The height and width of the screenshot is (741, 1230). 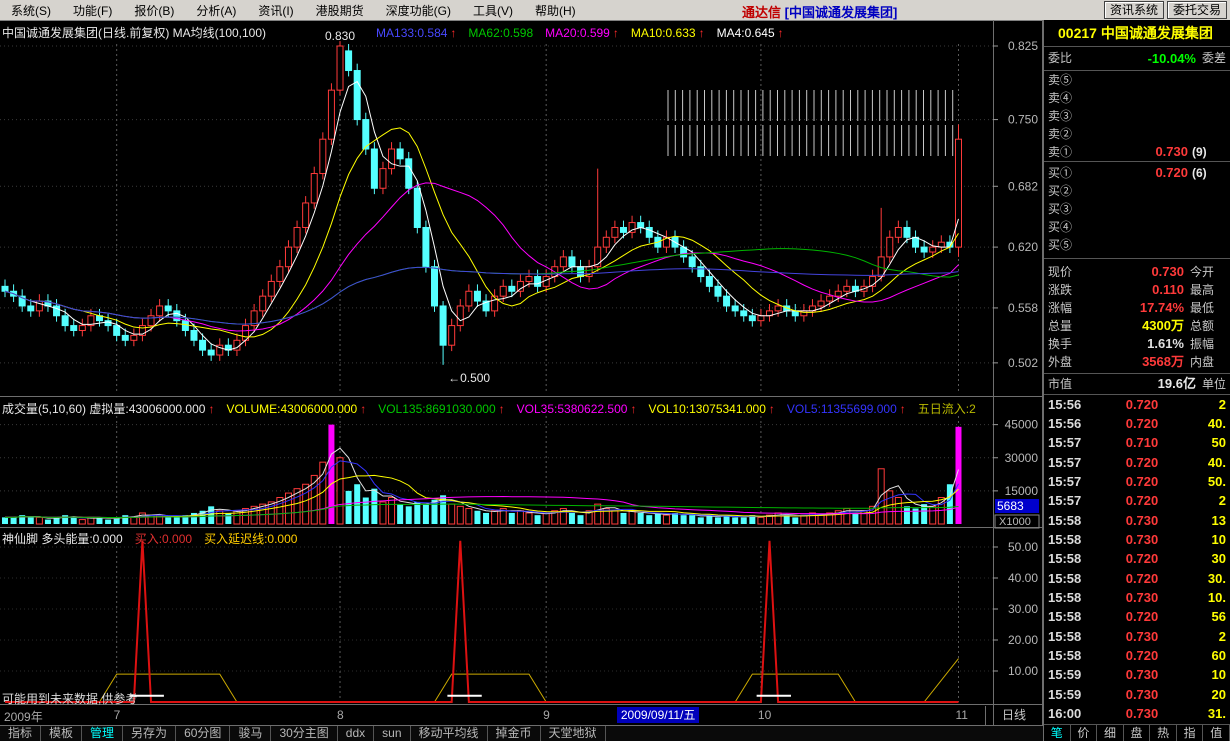 I want to click on statusbar-tab: 移动平均线, so click(x=449, y=733).